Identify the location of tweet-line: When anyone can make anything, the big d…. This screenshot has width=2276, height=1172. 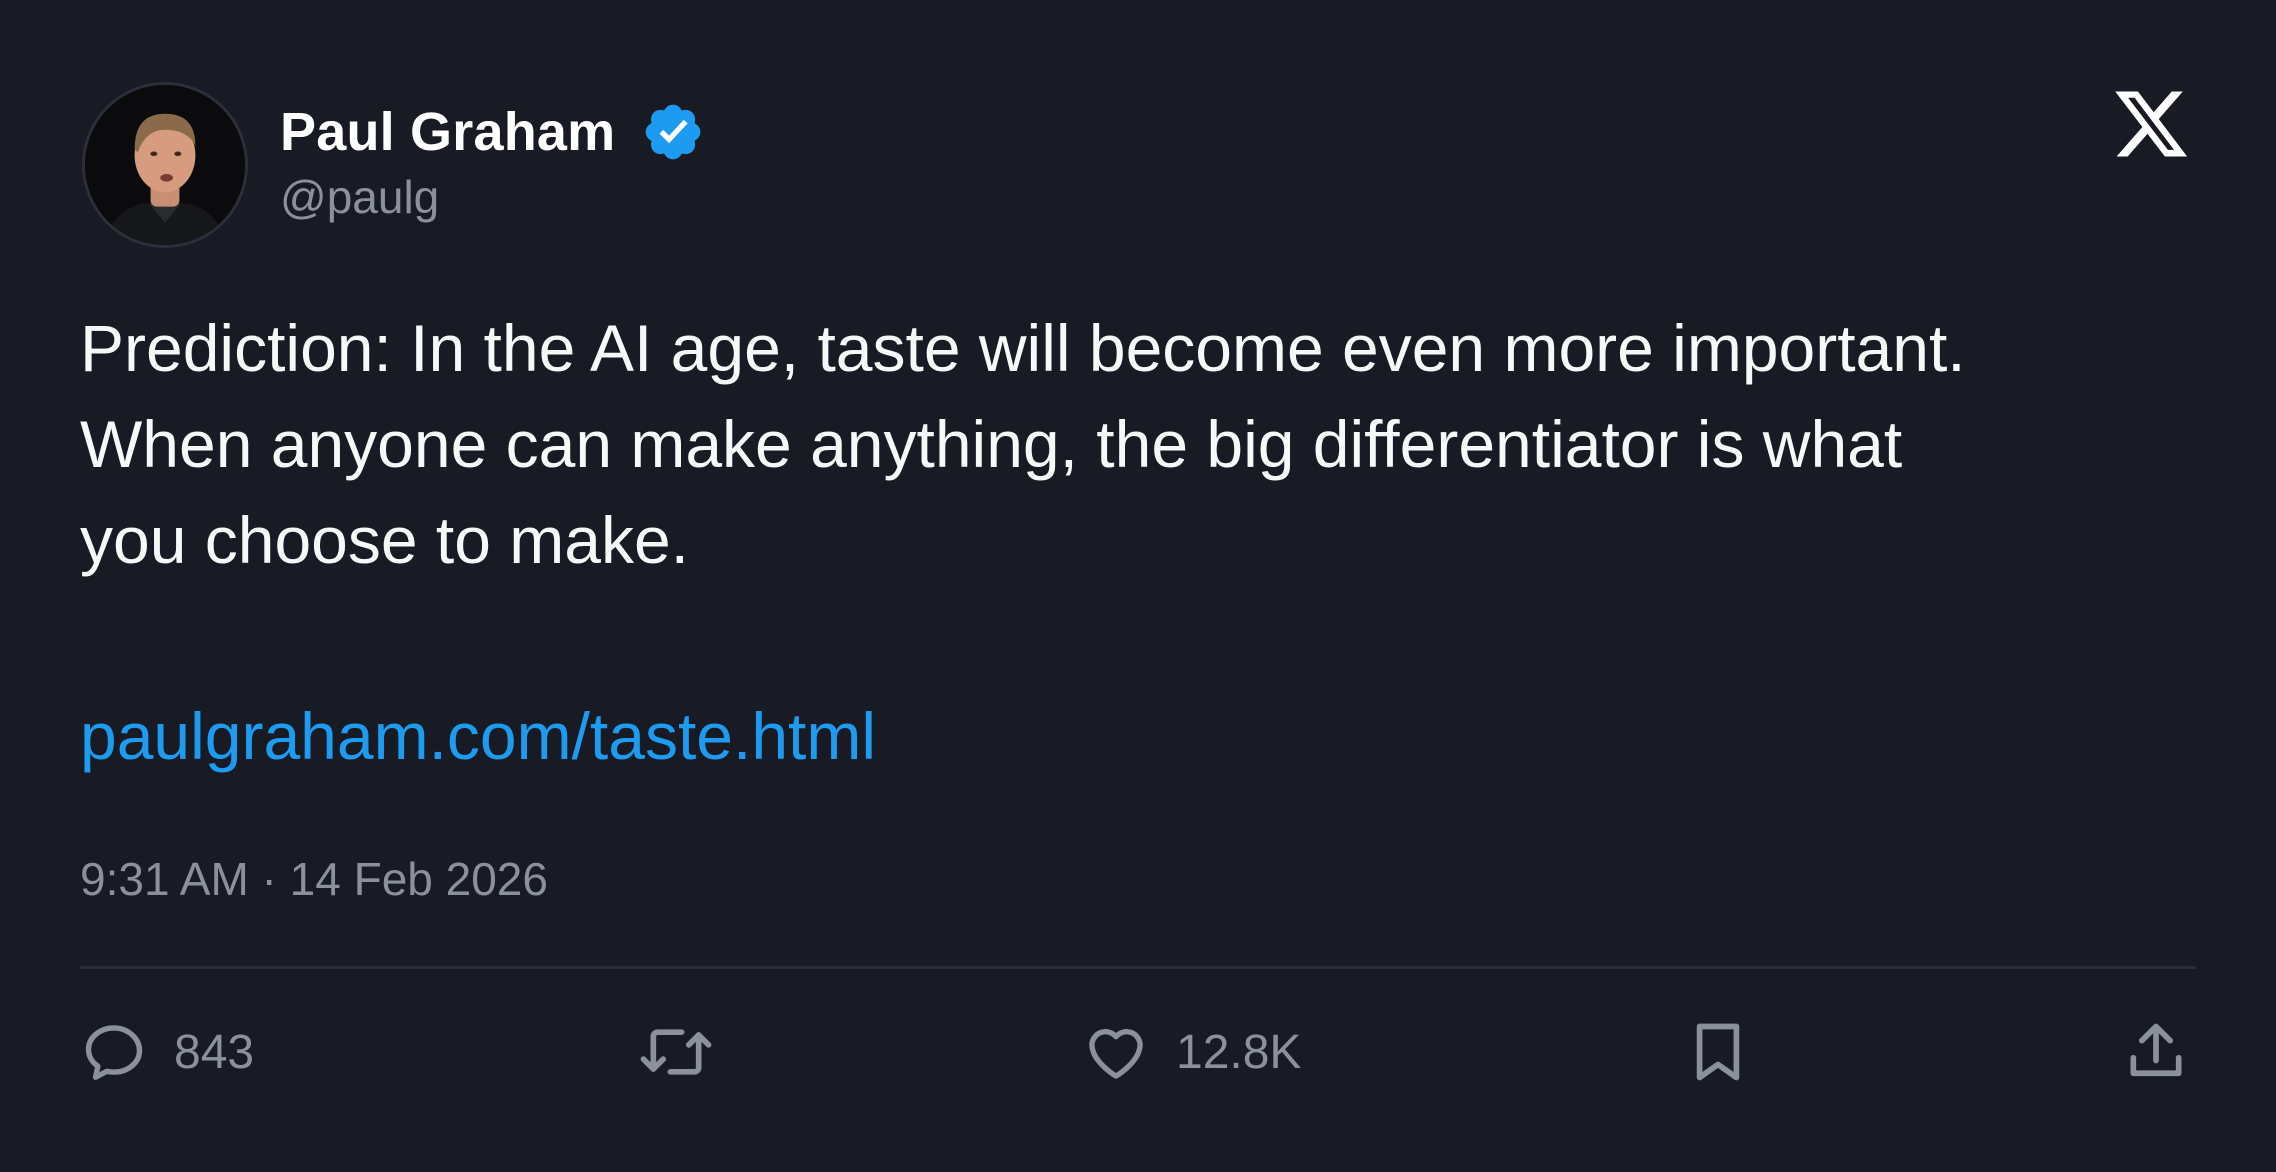
(991, 444).